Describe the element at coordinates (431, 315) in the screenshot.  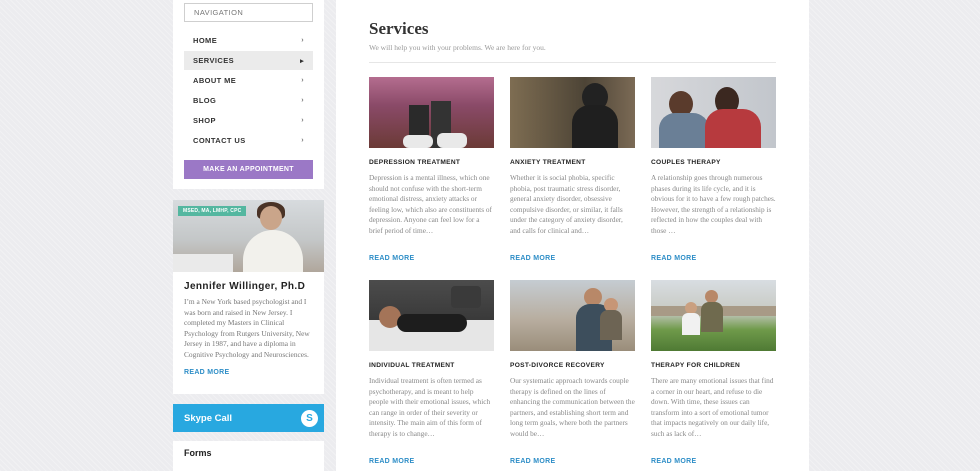
I see `individual-image` at that location.